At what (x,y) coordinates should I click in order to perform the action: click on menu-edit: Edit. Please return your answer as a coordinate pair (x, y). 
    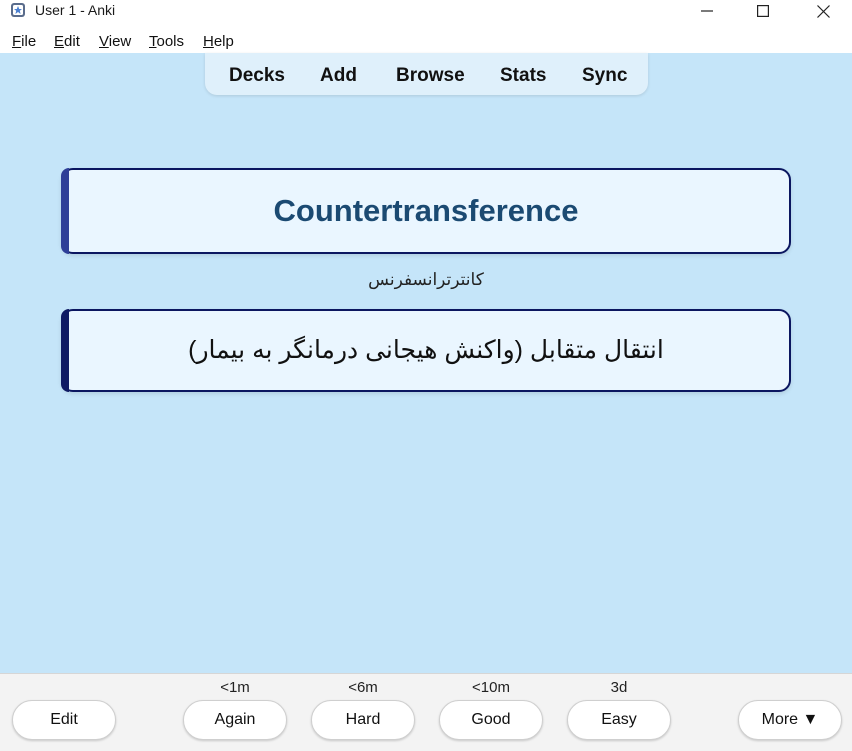
    Looking at the image, I should click on (67, 41).